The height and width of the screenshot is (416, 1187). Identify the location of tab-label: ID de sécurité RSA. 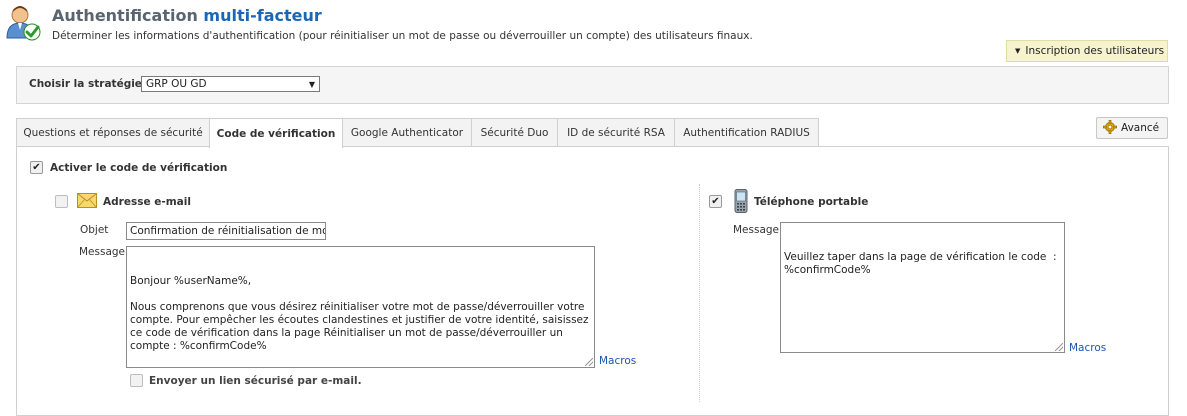
(616, 132).